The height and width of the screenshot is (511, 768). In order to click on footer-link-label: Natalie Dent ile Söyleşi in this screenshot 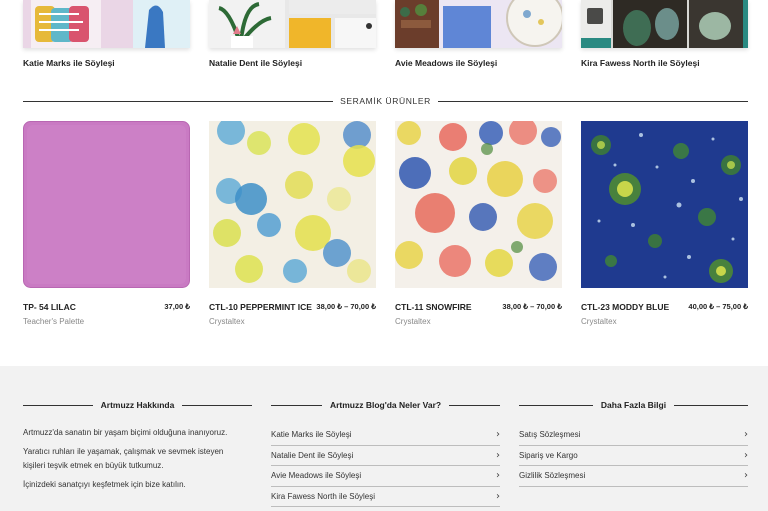, I will do `click(312, 455)`.